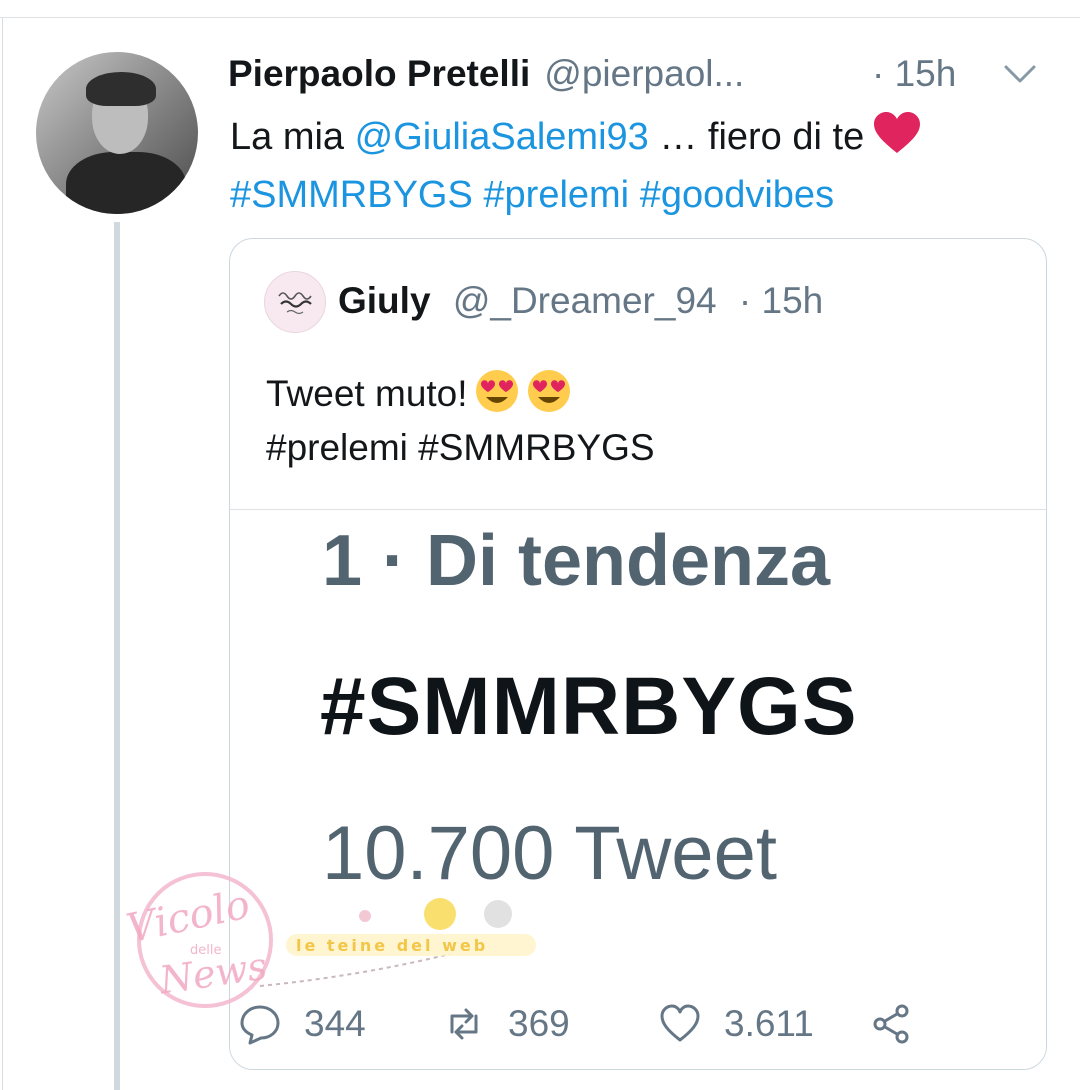 This screenshot has height=1090, width=1080. Describe the element at coordinates (737, 195) in the screenshot. I see `hashtag-link: #goodvibes` at that location.